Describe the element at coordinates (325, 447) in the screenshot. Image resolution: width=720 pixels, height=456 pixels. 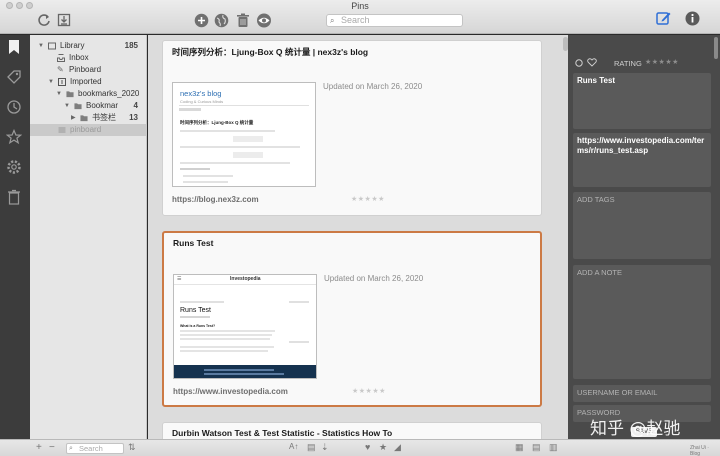
I see `sort-direction-icon: ⇣` at that location.